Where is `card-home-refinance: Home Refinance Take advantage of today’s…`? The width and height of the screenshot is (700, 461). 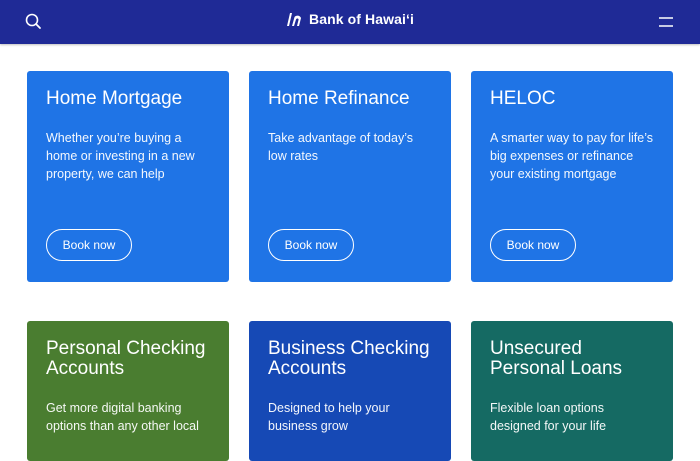 card-home-refinance: Home Refinance Take advantage of today’s… is located at coordinates (350, 176).